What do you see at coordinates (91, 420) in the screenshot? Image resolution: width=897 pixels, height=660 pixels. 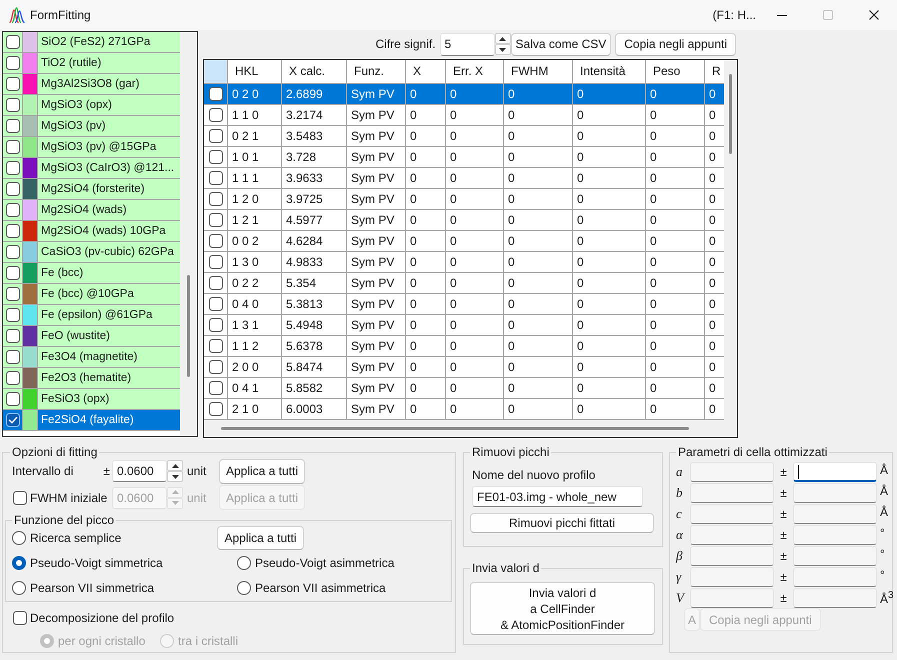 I see `list-row: Fe2SiO4 (fayalite)` at bounding box center [91, 420].